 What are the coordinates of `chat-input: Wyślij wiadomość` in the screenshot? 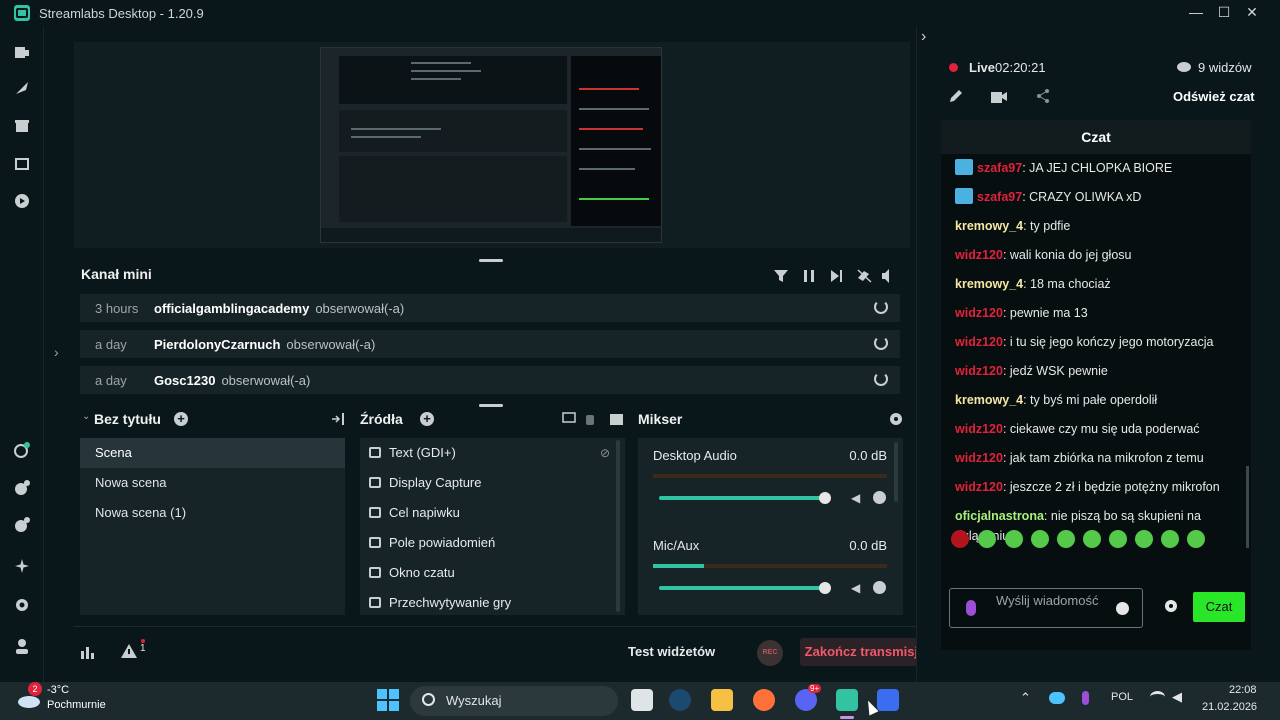 It's located at (1046, 608).